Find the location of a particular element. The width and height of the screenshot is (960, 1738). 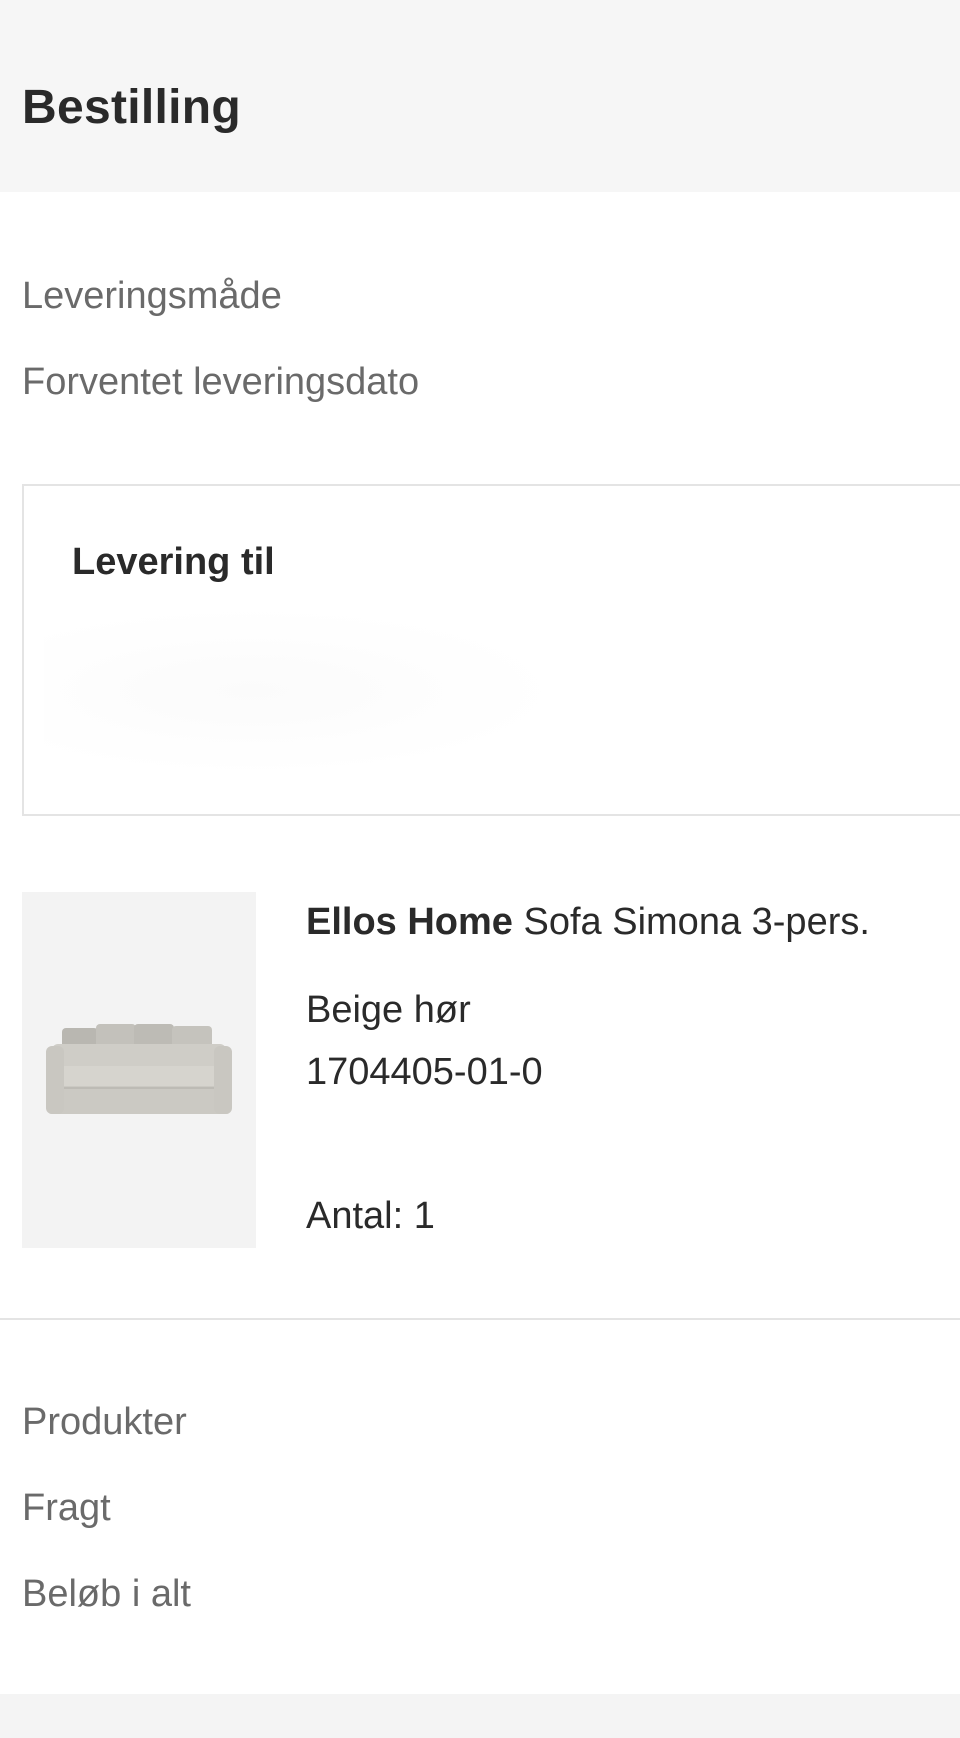

products-total-label: Produkter is located at coordinates (104, 1422).